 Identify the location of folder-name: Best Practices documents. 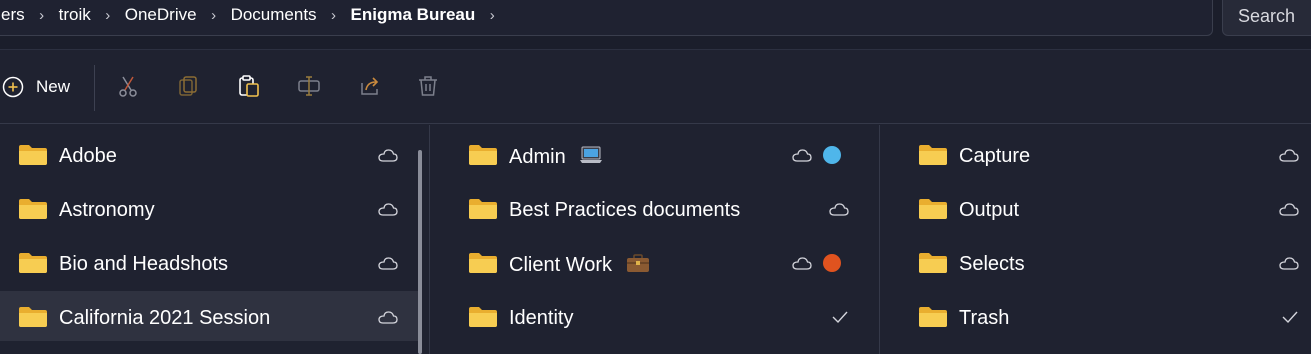
(625, 210).